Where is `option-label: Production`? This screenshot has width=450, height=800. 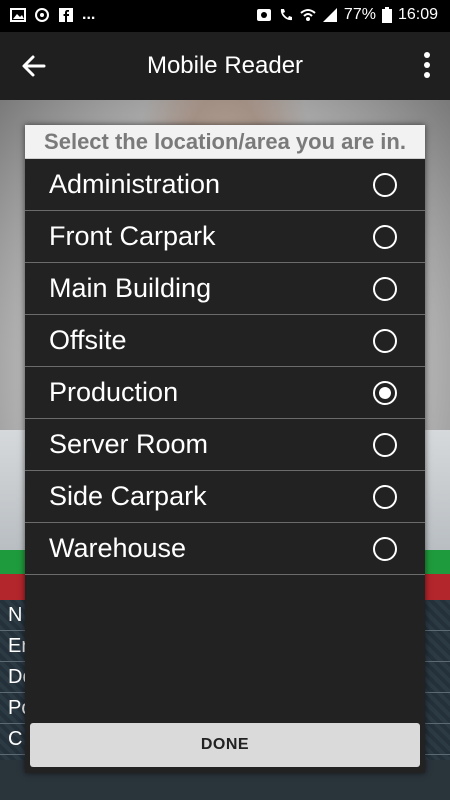
option-label: Production is located at coordinates (114, 392).